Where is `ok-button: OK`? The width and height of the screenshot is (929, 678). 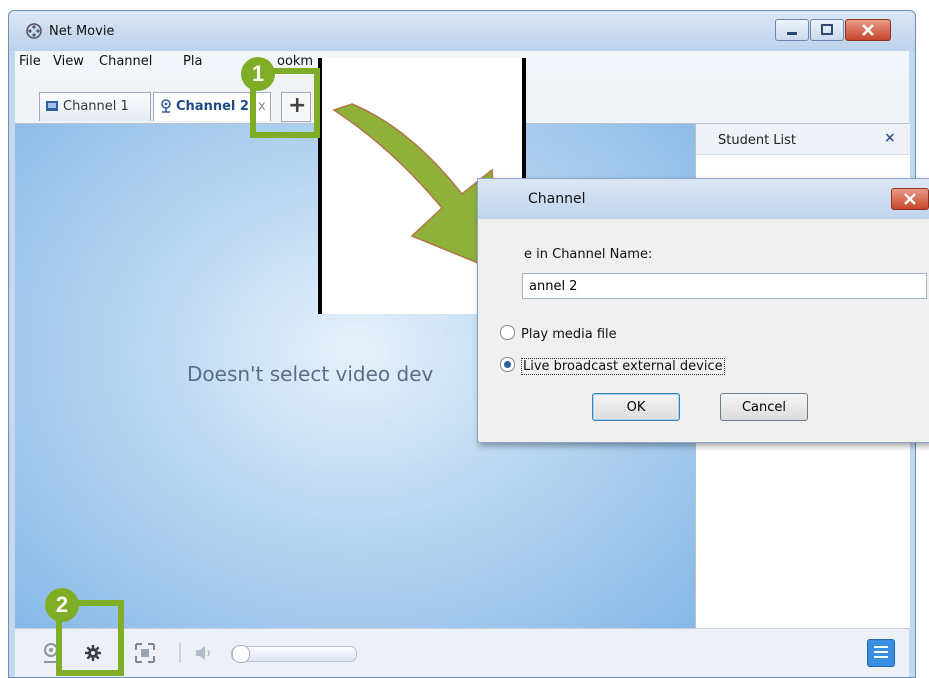
ok-button: OK is located at coordinates (636, 407).